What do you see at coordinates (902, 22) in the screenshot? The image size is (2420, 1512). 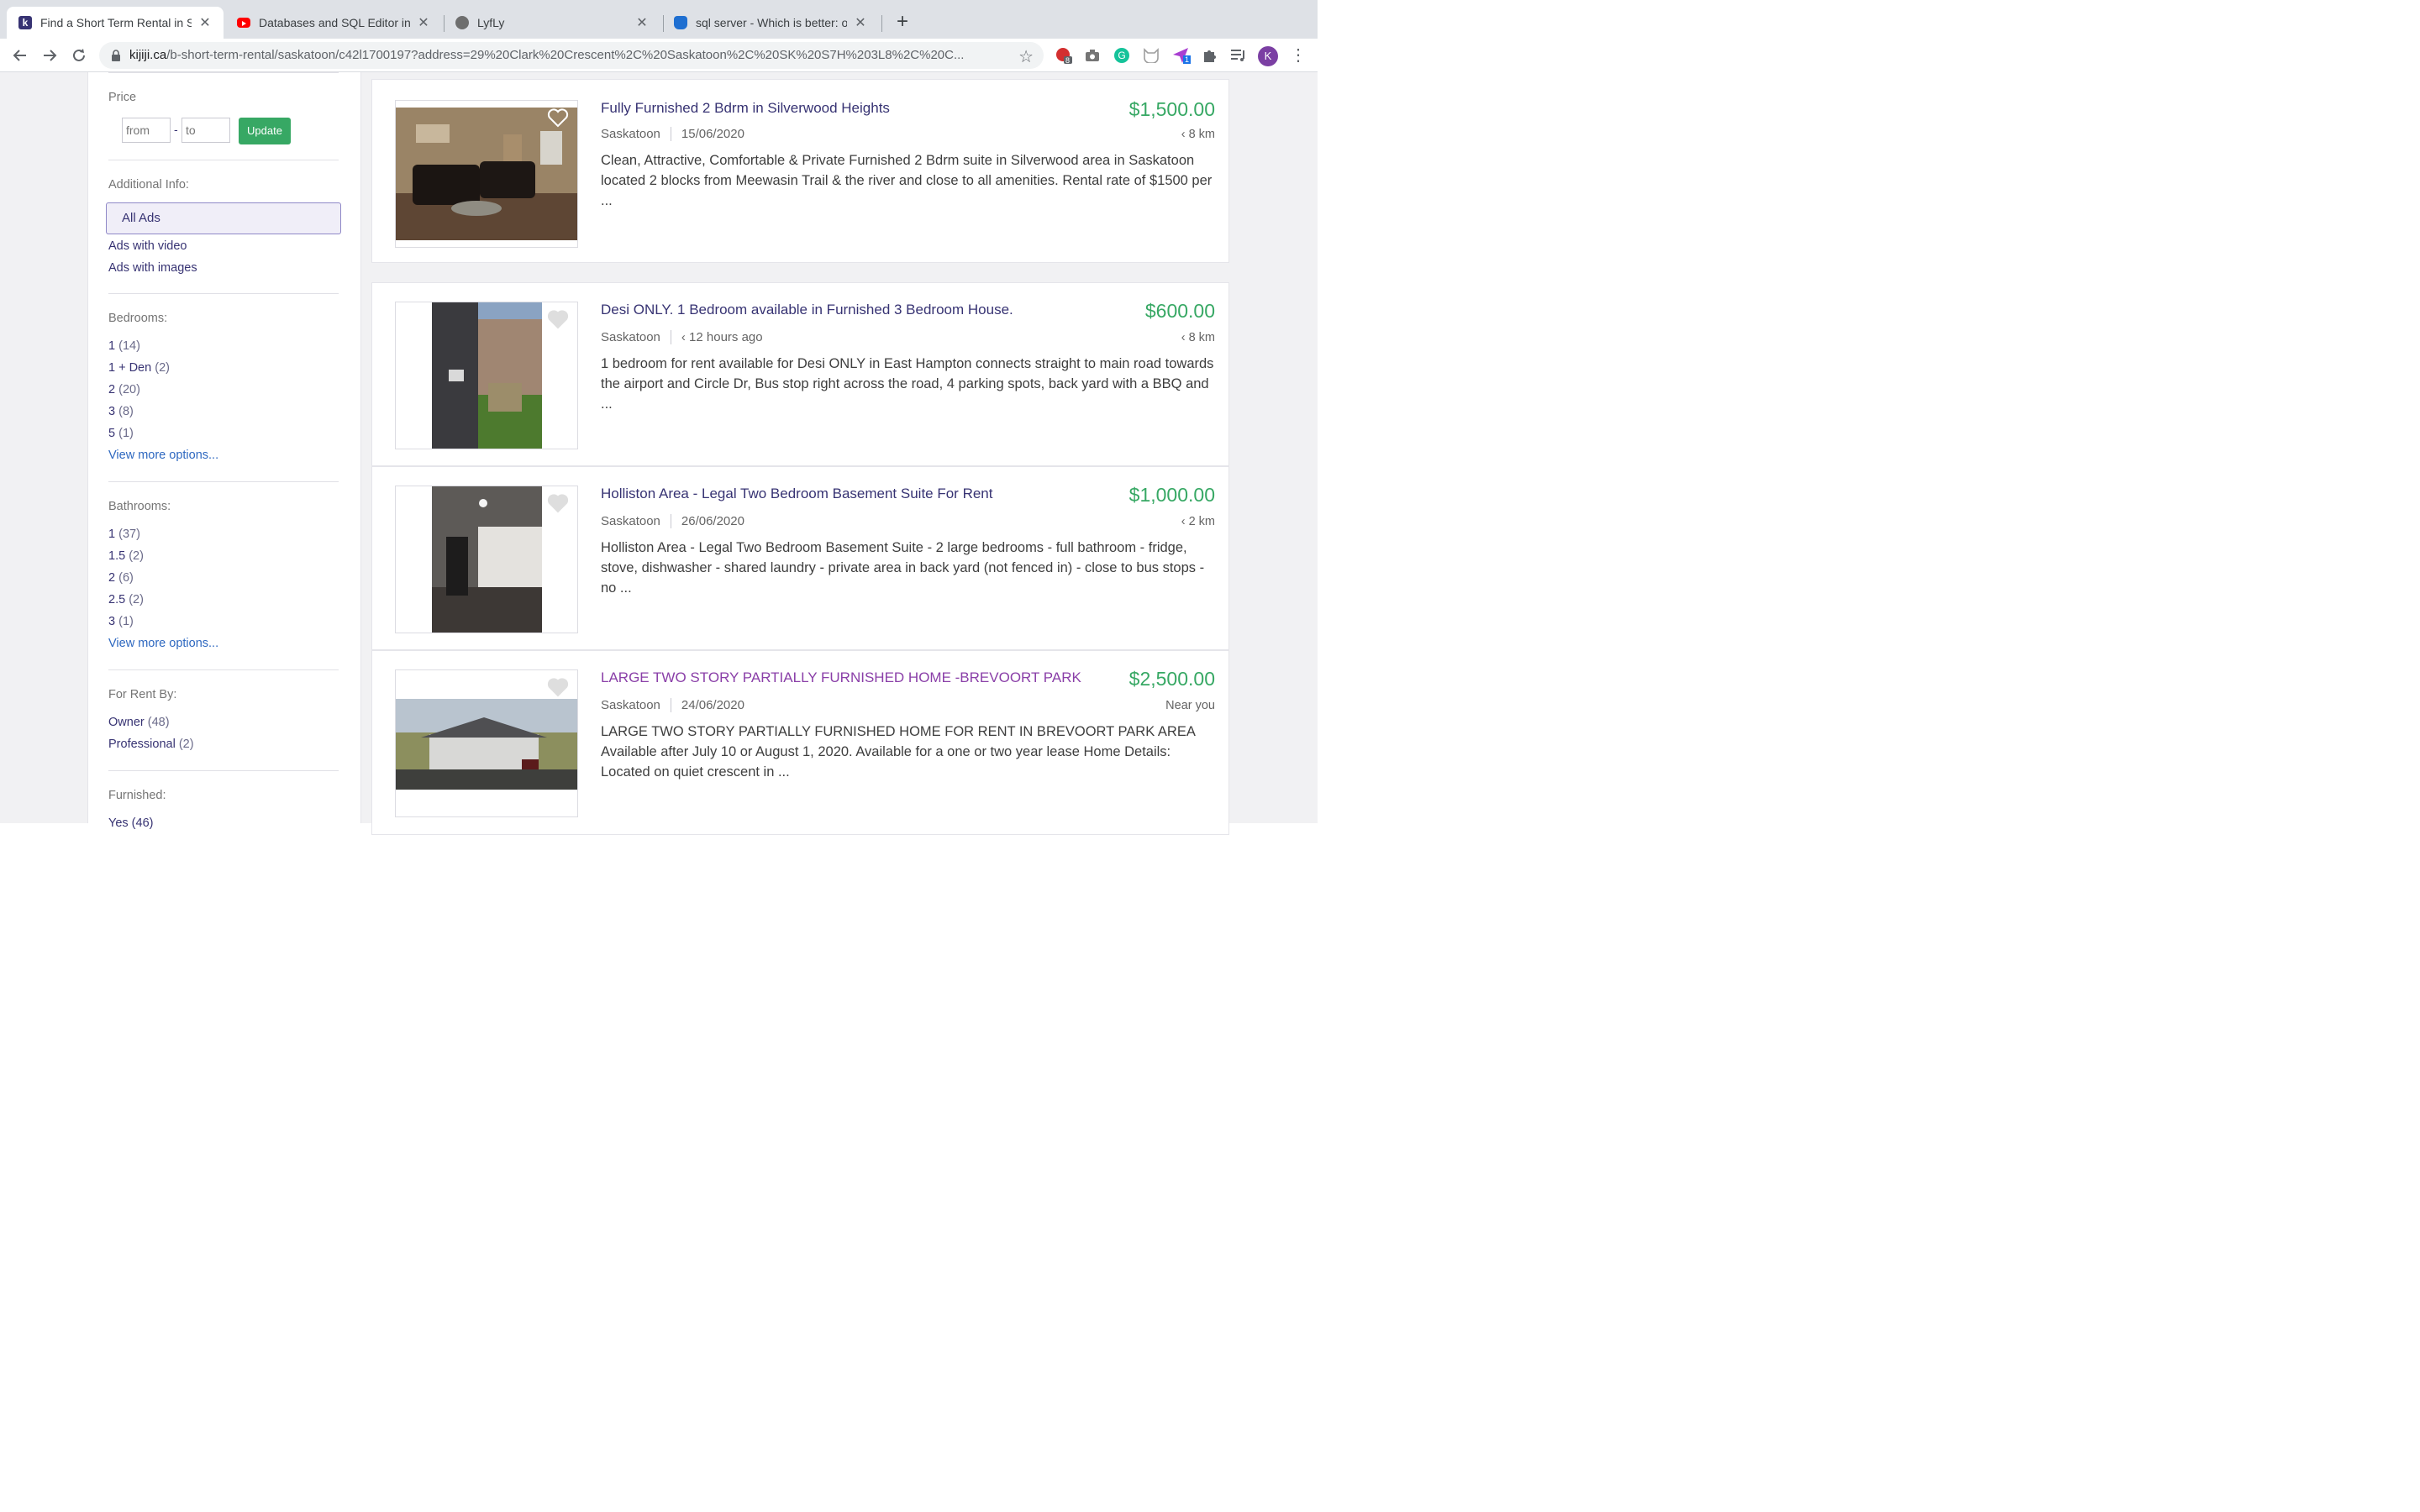 I see `new-tab-icon: +` at bounding box center [902, 22].